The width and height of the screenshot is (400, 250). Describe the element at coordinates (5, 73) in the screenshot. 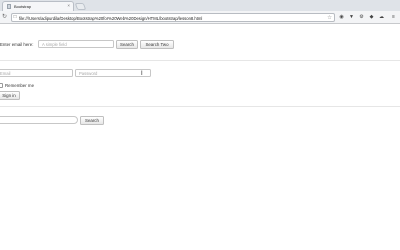

I see `email-placeholder: Email` at that location.